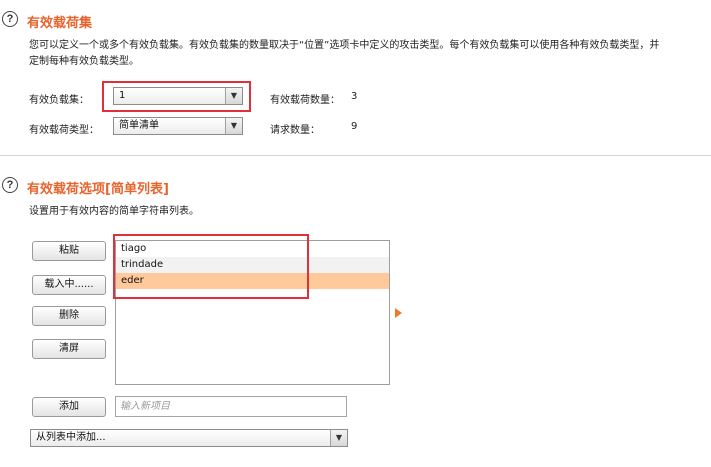 This screenshot has height=467, width=711. Describe the element at coordinates (176, 96) in the screenshot. I see `highlight-box-payload-set` at that location.